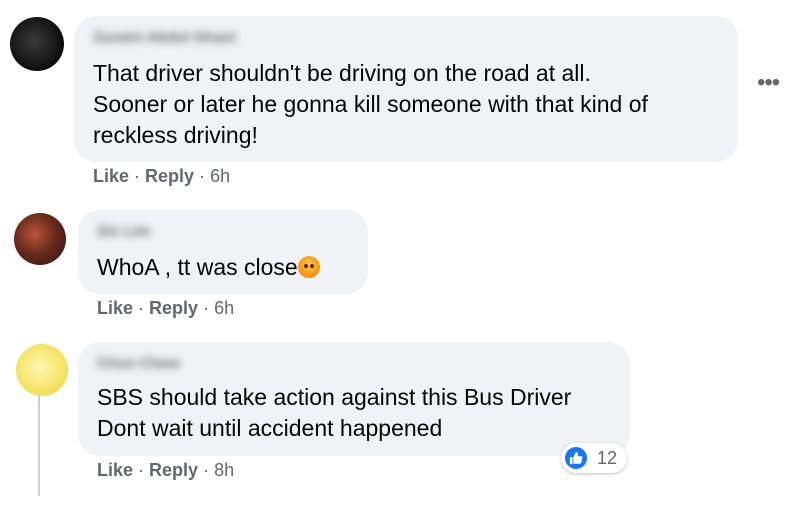 This screenshot has width=788, height=518. Describe the element at coordinates (607, 457) in the screenshot. I see `reaction-count: 12` at that location.